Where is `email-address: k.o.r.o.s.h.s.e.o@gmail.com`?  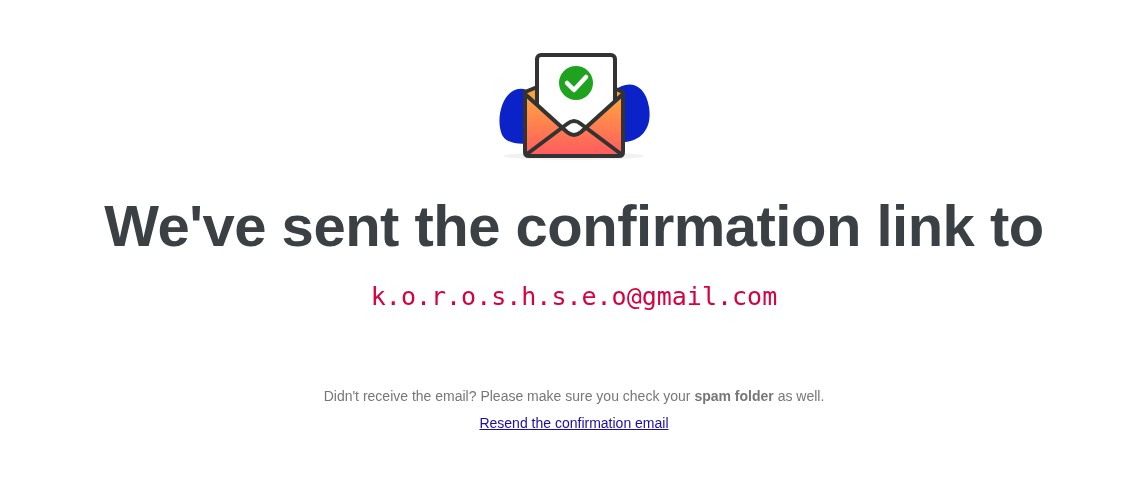
email-address: k.o.r.o.s.h.s.e.o@gmail.com is located at coordinates (574, 297).